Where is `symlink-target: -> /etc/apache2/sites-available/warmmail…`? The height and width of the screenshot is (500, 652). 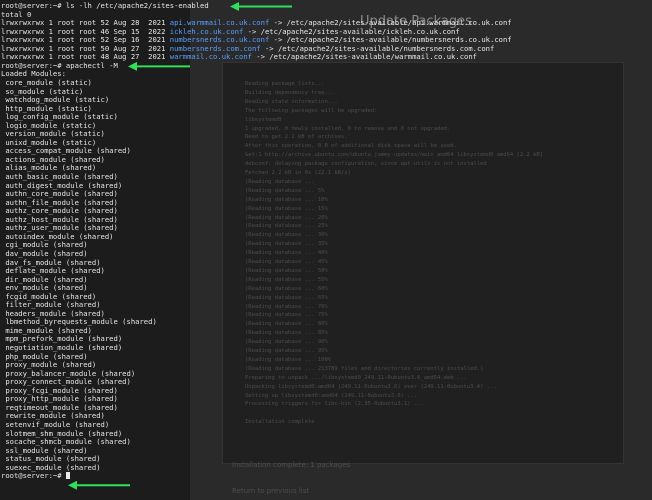 symlink-target: -> /etc/apache2/sites-available/warmmail… is located at coordinates (364, 57).